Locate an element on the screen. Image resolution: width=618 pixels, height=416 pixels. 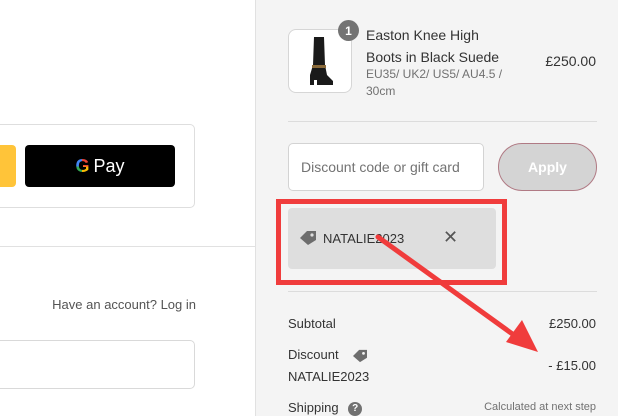
tag-icon is located at coordinates (360, 355).